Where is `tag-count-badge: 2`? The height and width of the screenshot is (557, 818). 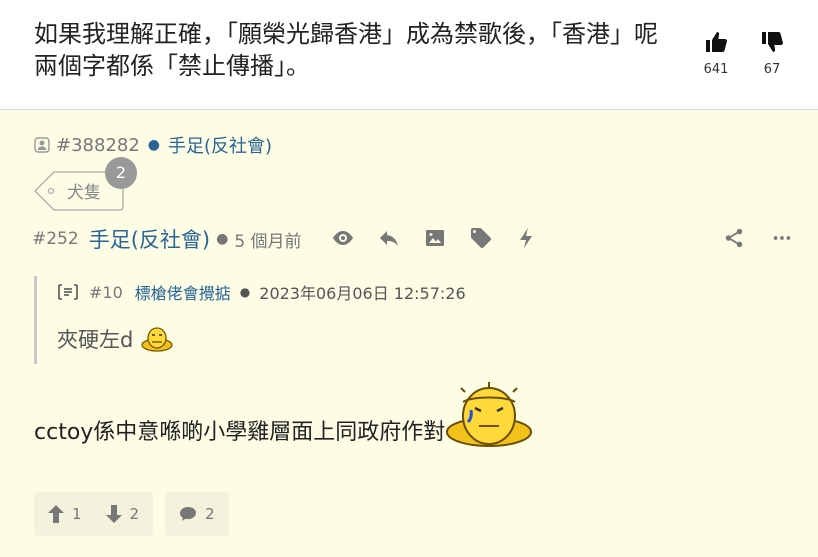 tag-count-badge: 2 is located at coordinates (121, 173).